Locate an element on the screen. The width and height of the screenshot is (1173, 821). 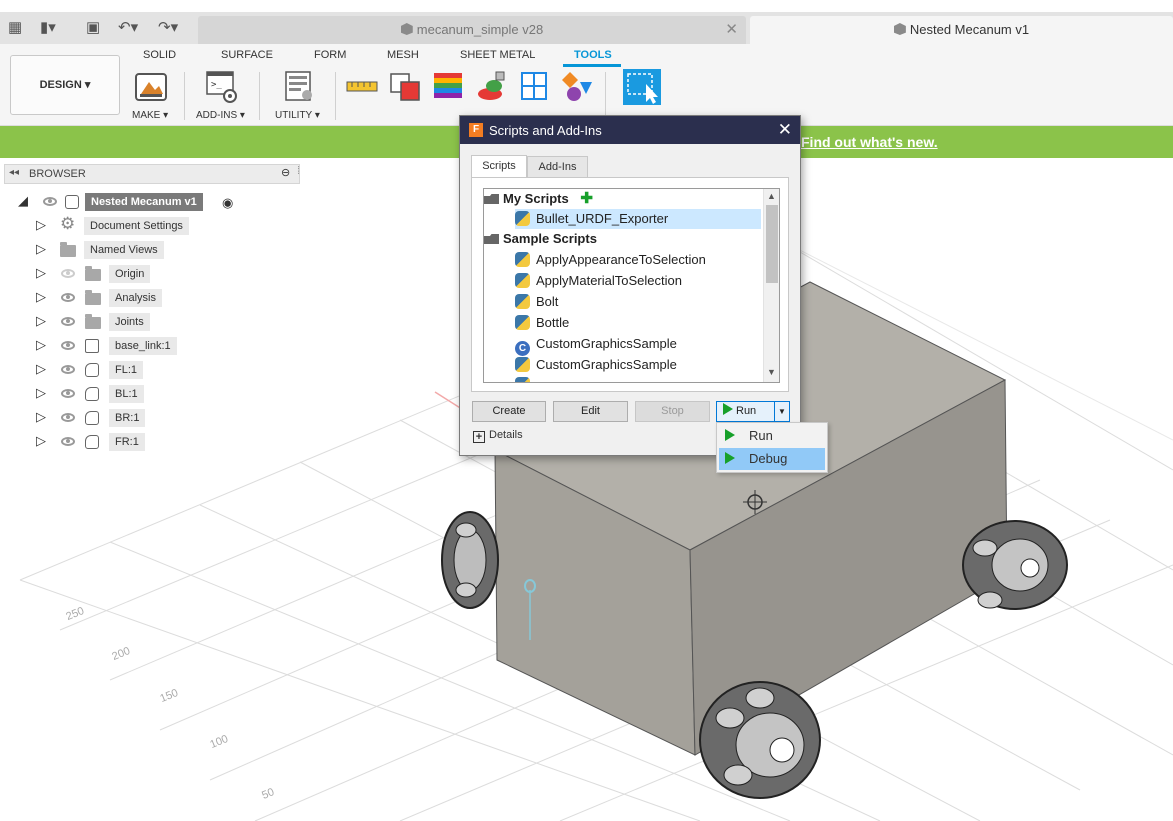
zebra-analysis-icon is located at coordinates (448, 87).